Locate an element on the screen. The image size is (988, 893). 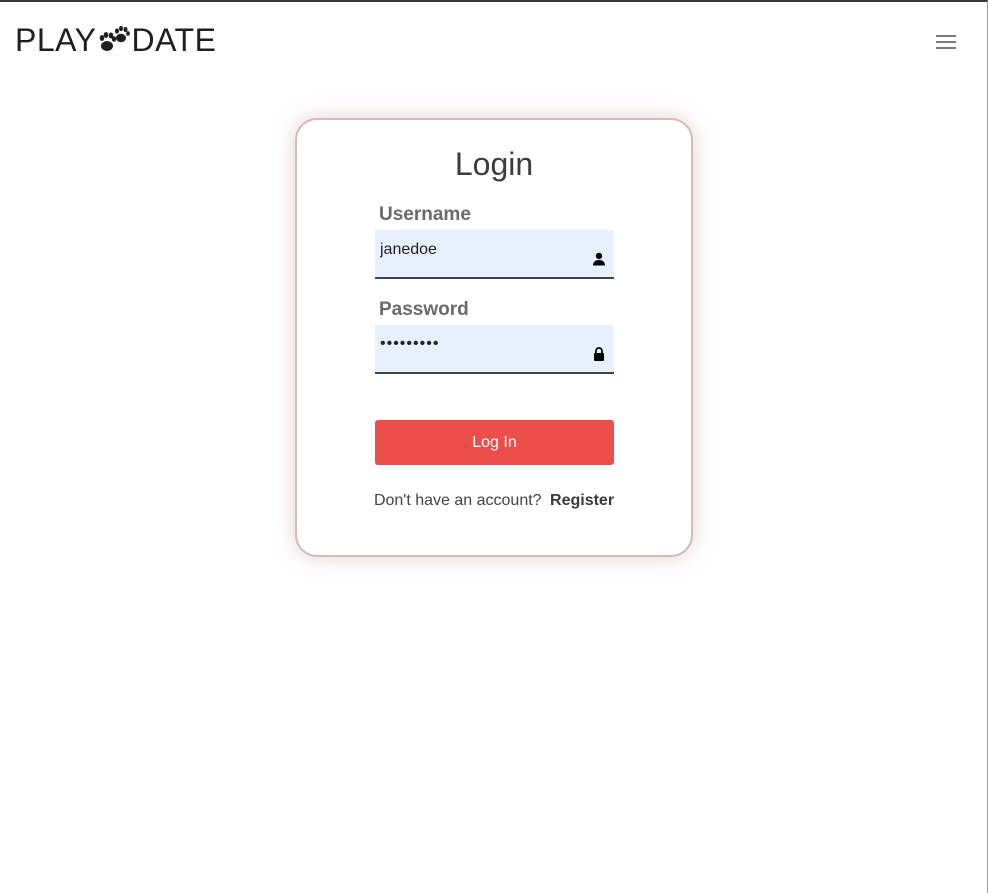
hamburger-menu-icon is located at coordinates (946, 42).